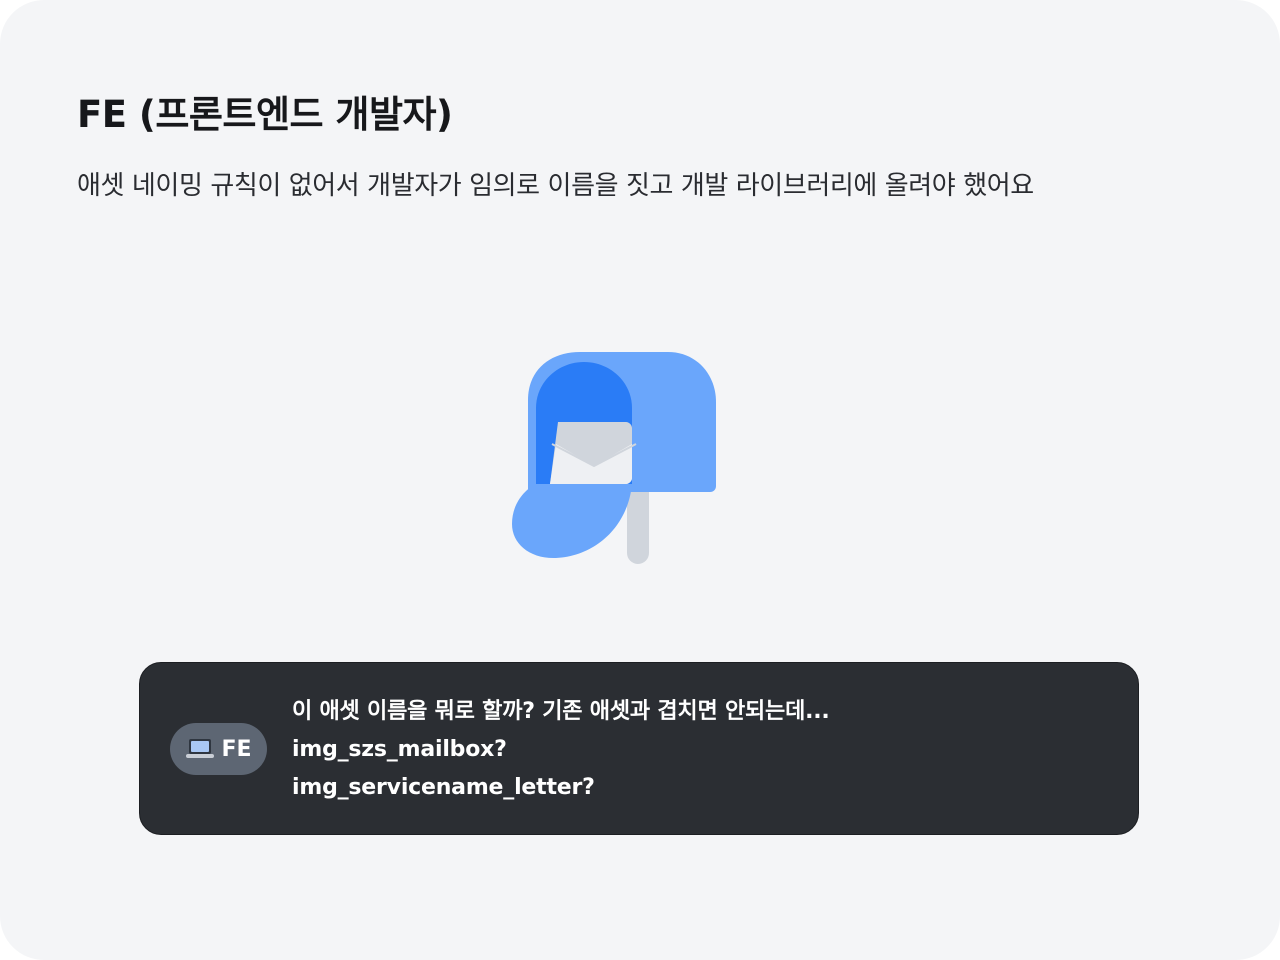 This screenshot has height=960, width=1280. What do you see at coordinates (443, 787) in the screenshot?
I see `message-line: img_servicename_letter?` at bounding box center [443, 787].